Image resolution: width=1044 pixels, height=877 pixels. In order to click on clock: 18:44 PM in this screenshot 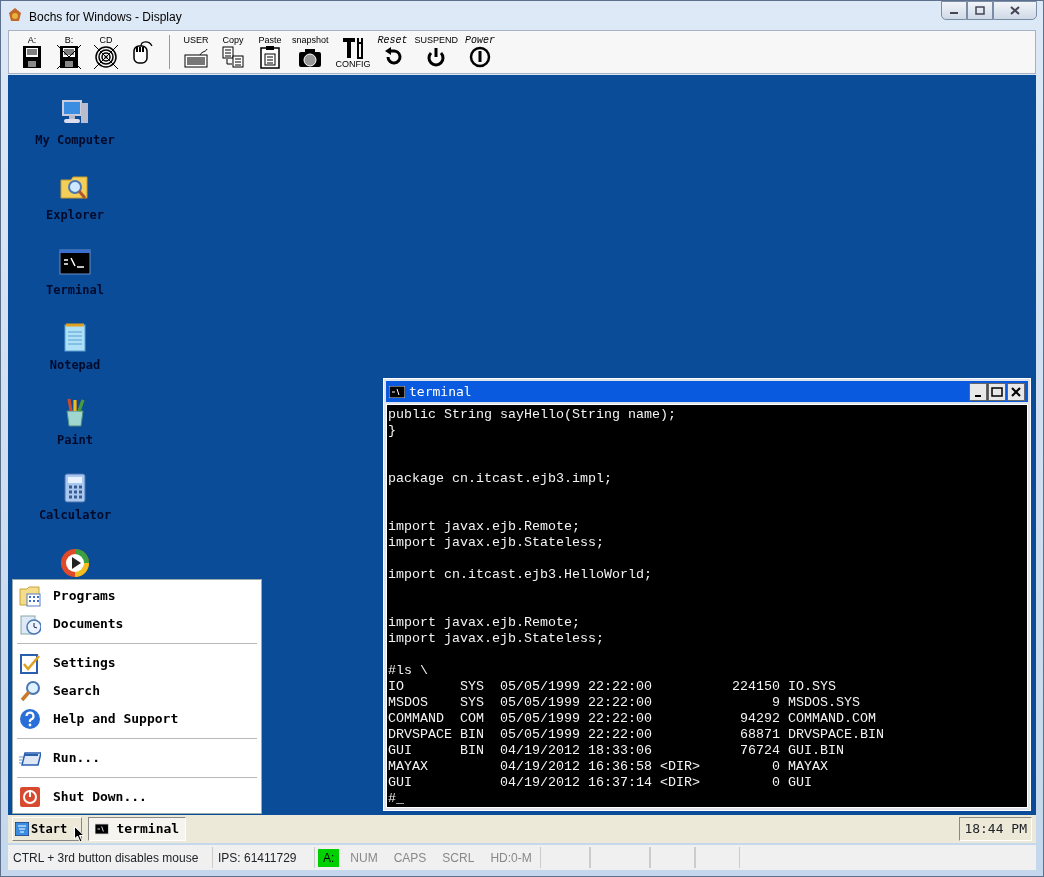, I will do `click(995, 829)`.